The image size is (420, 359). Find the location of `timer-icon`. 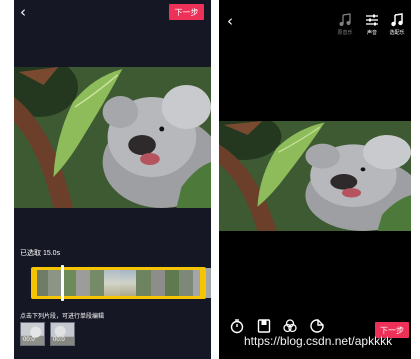

timer-icon is located at coordinates (237, 326).